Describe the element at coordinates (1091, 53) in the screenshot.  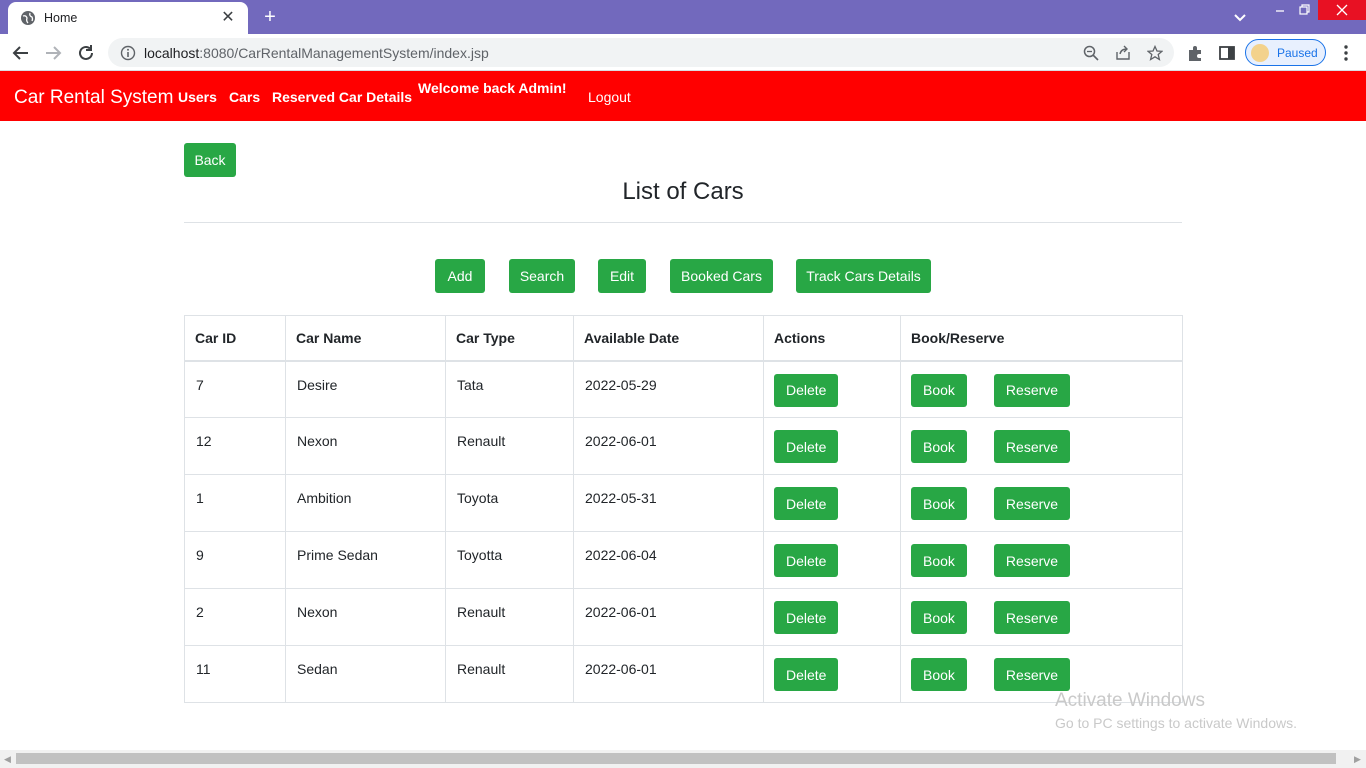
I see `zoom-icon` at that location.